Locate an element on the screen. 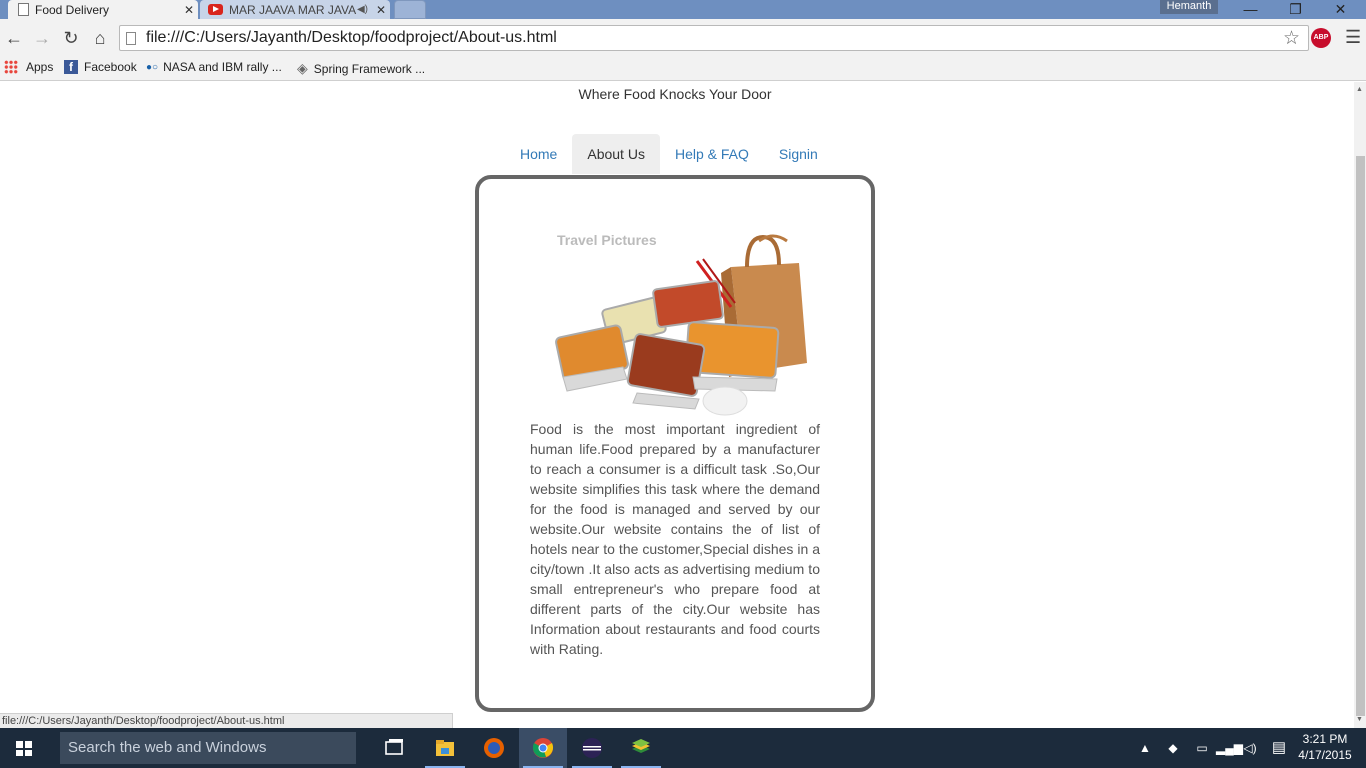 This screenshot has height=768, width=1366. tab-youtube: MAR JAAVA MAR JAVA ◀) ✕ is located at coordinates (295, 9).